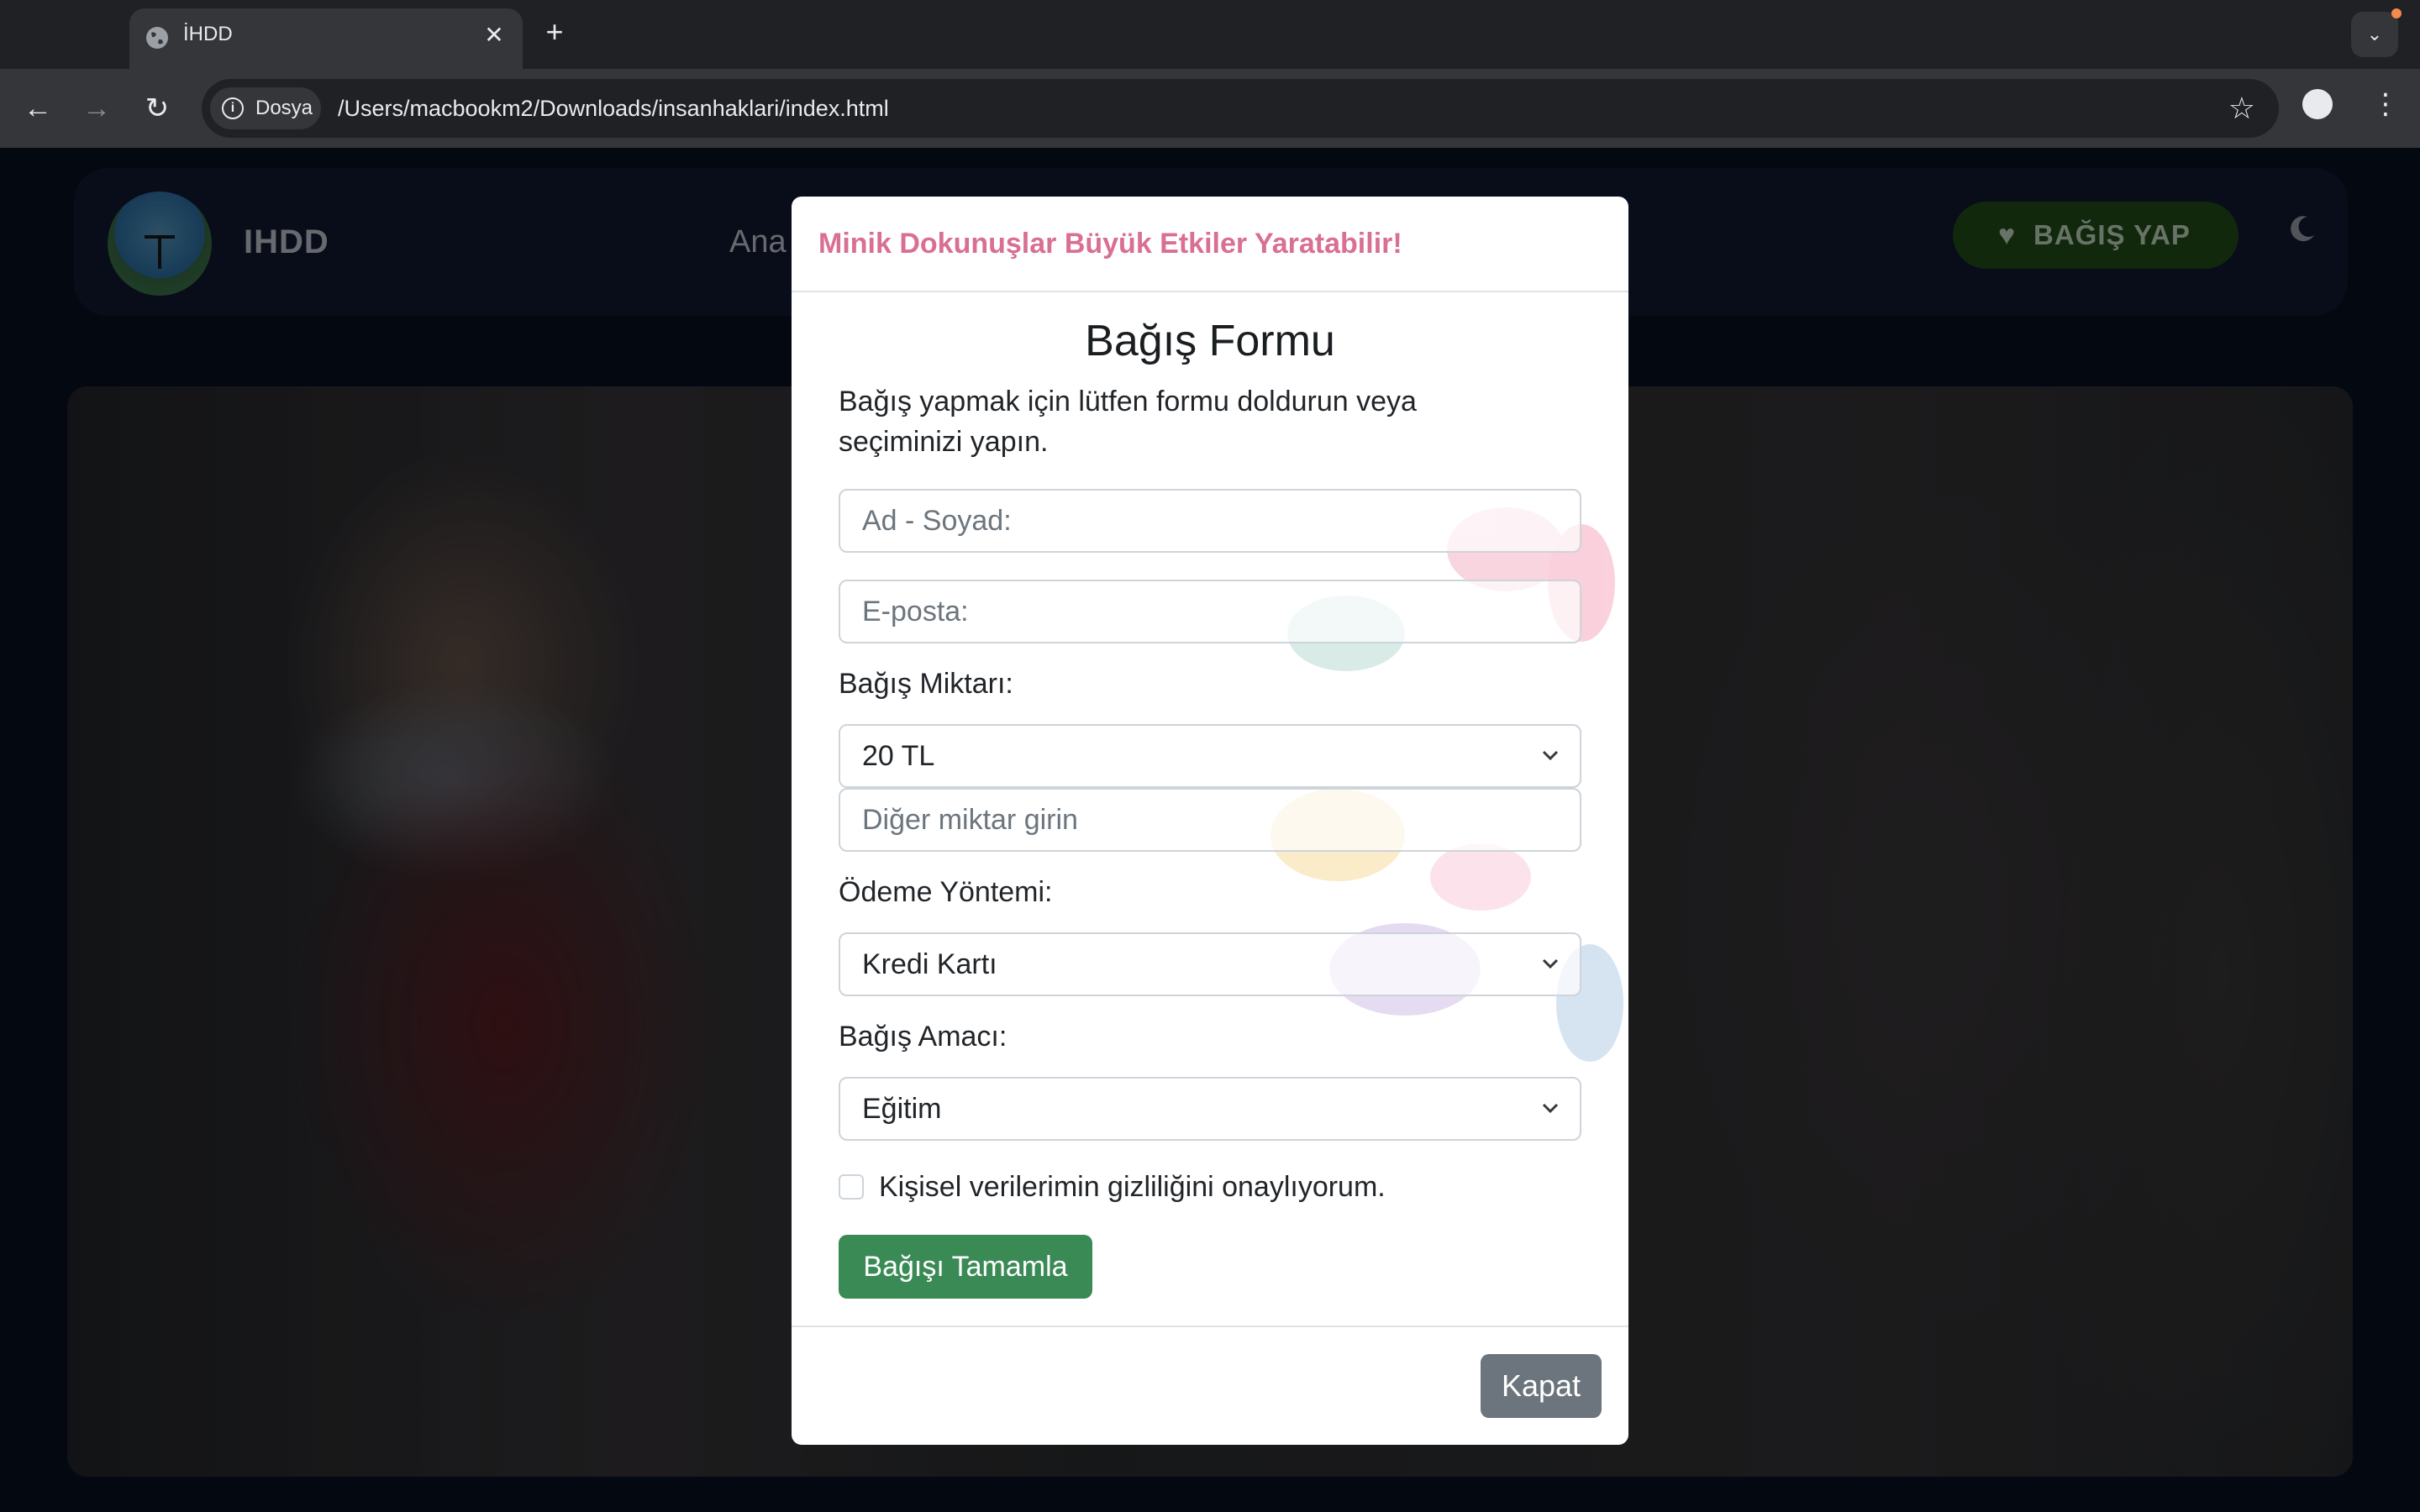  I want to click on notification-dot, so click(2396, 13).